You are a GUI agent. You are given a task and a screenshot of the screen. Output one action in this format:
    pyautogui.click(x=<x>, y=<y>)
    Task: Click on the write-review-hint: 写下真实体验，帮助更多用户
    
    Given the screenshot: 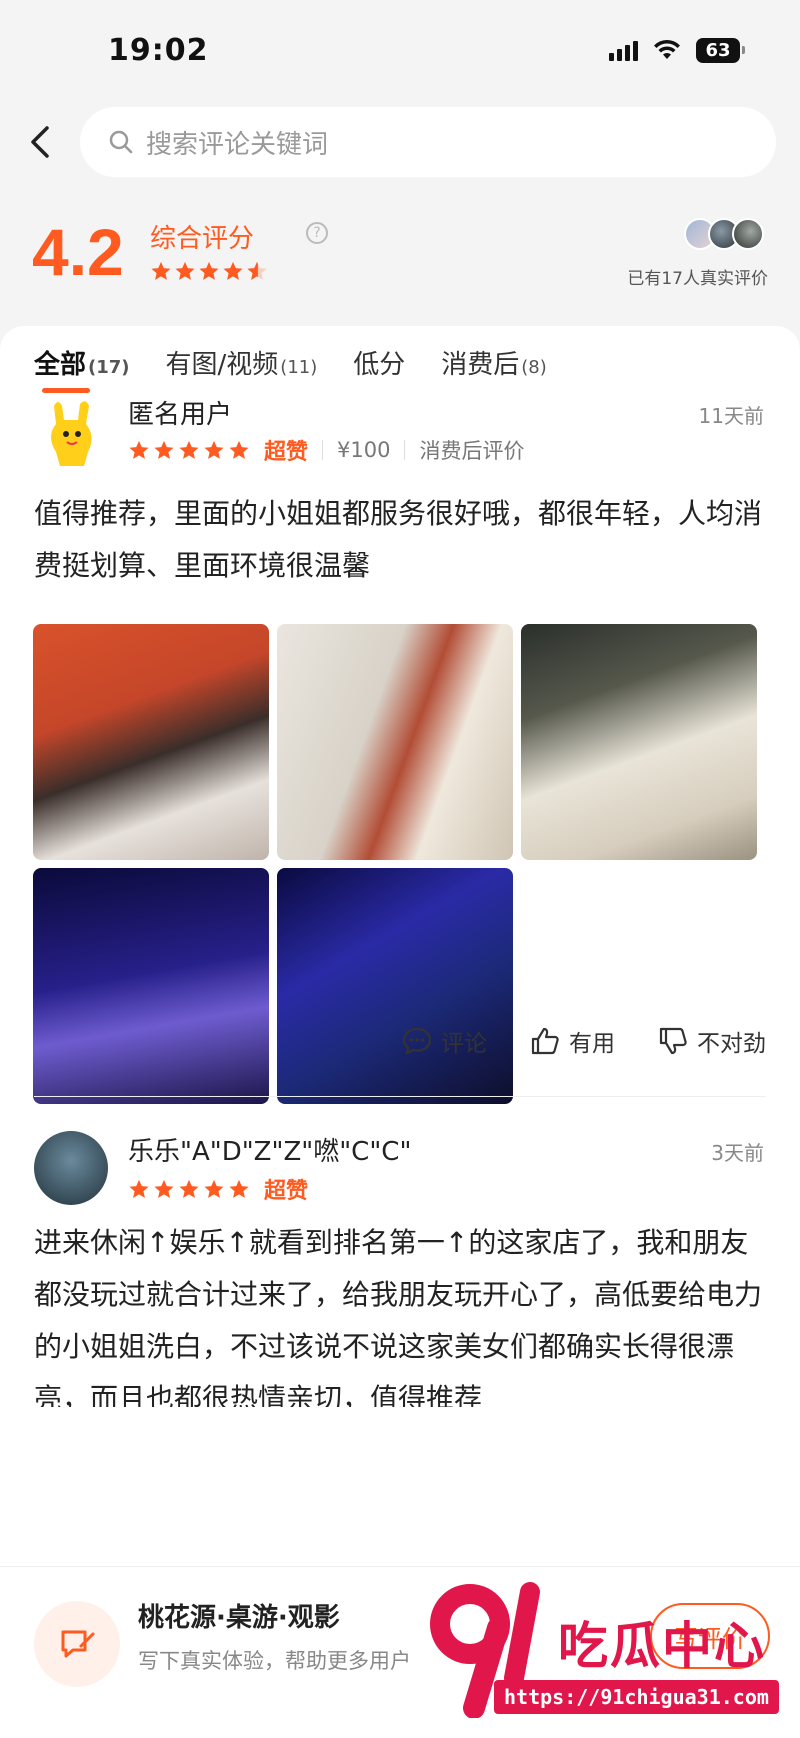 What is the action you would take?
    pyautogui.click(x=274, y=1661)
    